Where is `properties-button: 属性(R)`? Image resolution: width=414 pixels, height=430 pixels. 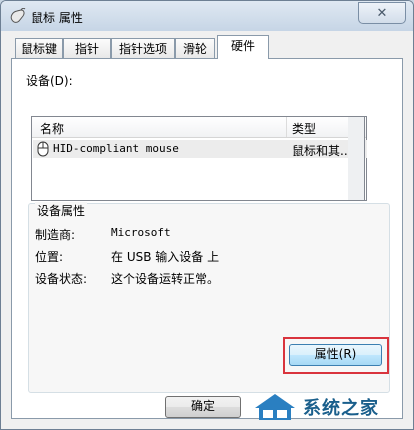 properties-button: 属性(R) is located at coordinates (335, 355).